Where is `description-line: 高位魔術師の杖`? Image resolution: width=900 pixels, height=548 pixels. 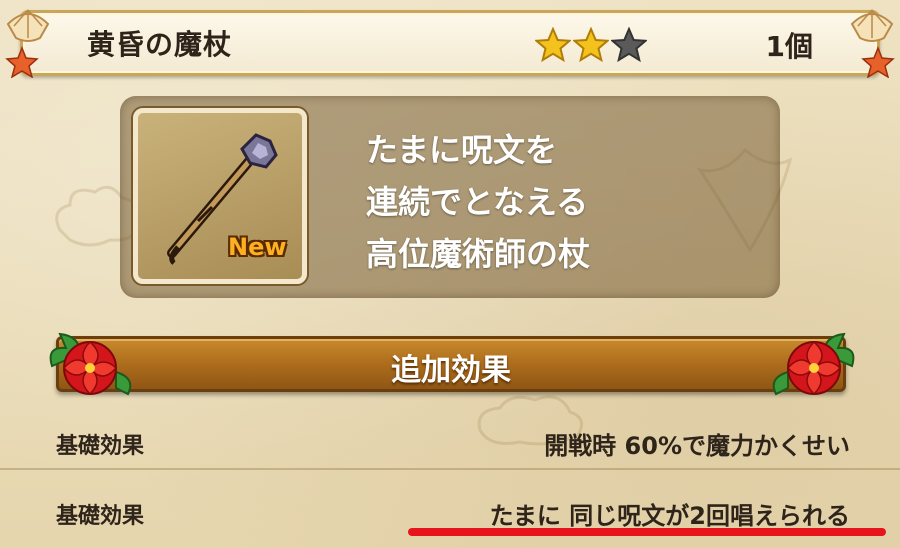 description-line: 高位魔術師の杖 is located at coordinates (478, 254).